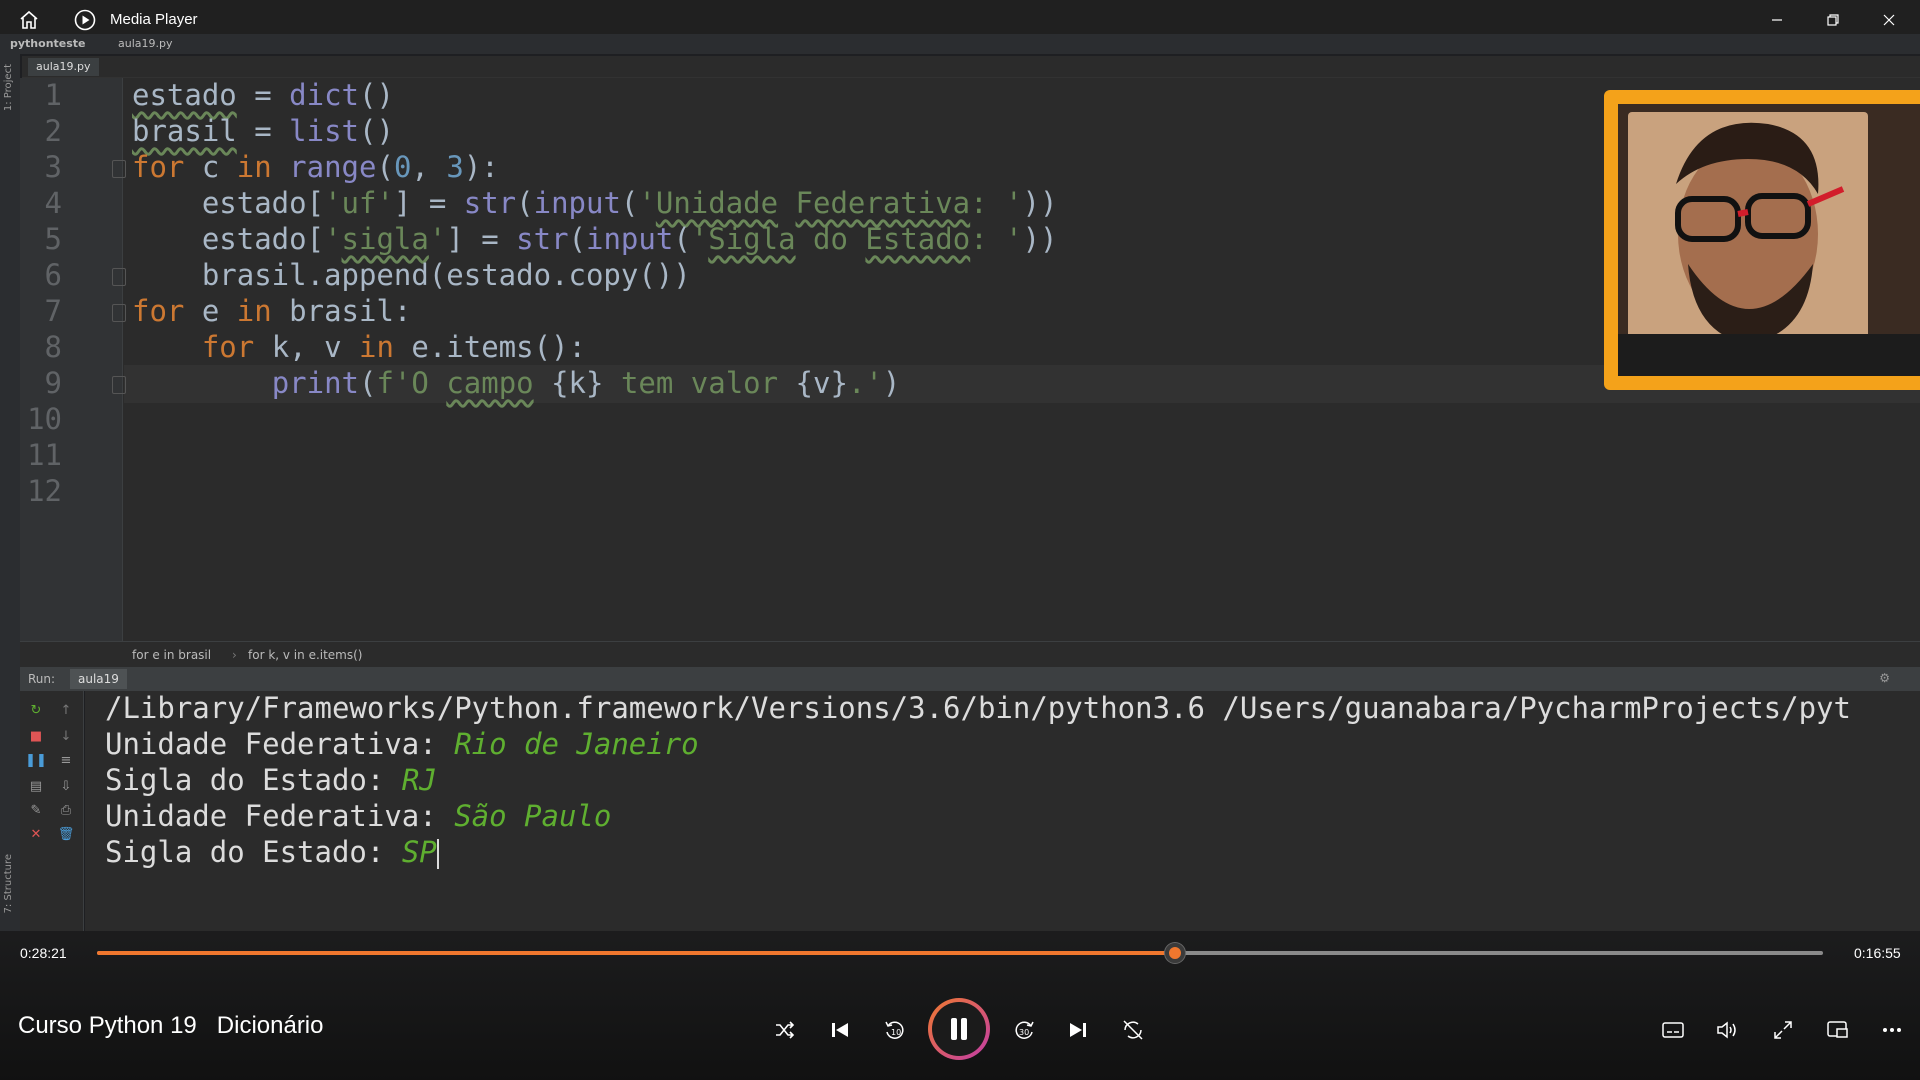  What do you see at coordinates (1078, 1030) in the screenshot?
I see `next-icon` at bounding box center [1078, 1030].